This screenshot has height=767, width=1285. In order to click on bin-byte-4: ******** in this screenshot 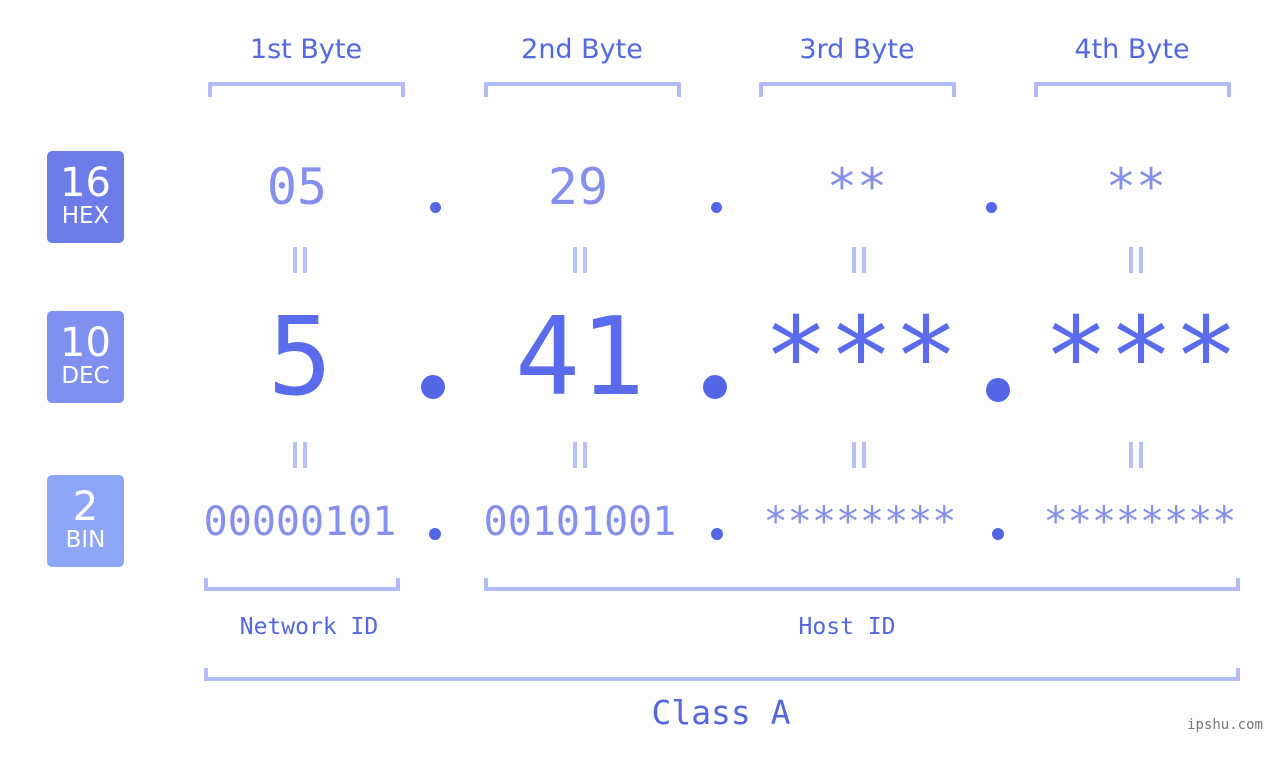, I will do `click(1140, 522)`.